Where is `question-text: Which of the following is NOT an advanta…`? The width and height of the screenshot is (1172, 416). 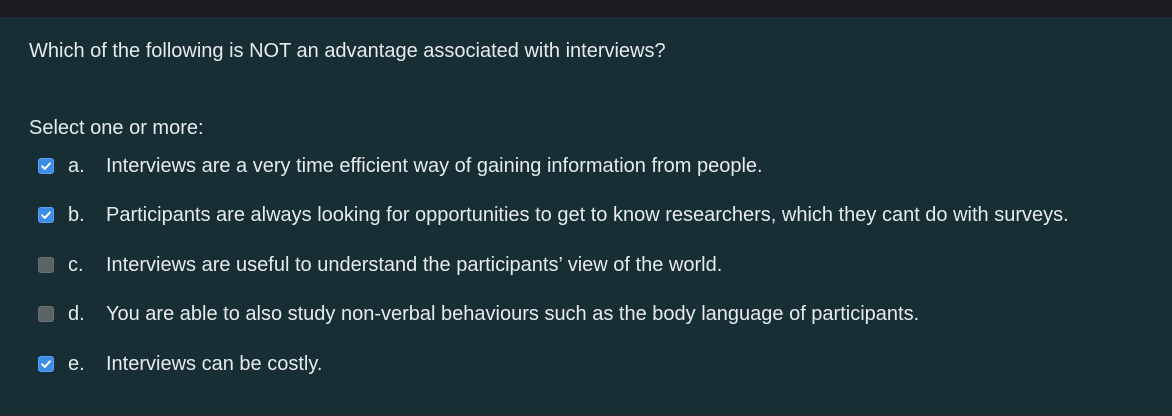
question-text: Which of the following is NOT an advanta… is located at coordinates (347, 51).